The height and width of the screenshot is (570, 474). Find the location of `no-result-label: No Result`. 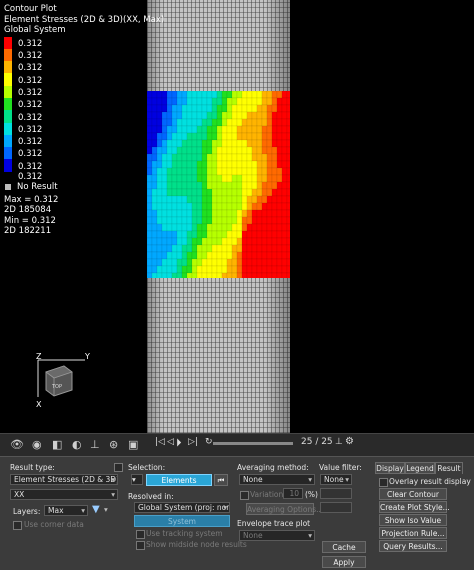

no-result-label: No Result is located at coordinates (37, 187).